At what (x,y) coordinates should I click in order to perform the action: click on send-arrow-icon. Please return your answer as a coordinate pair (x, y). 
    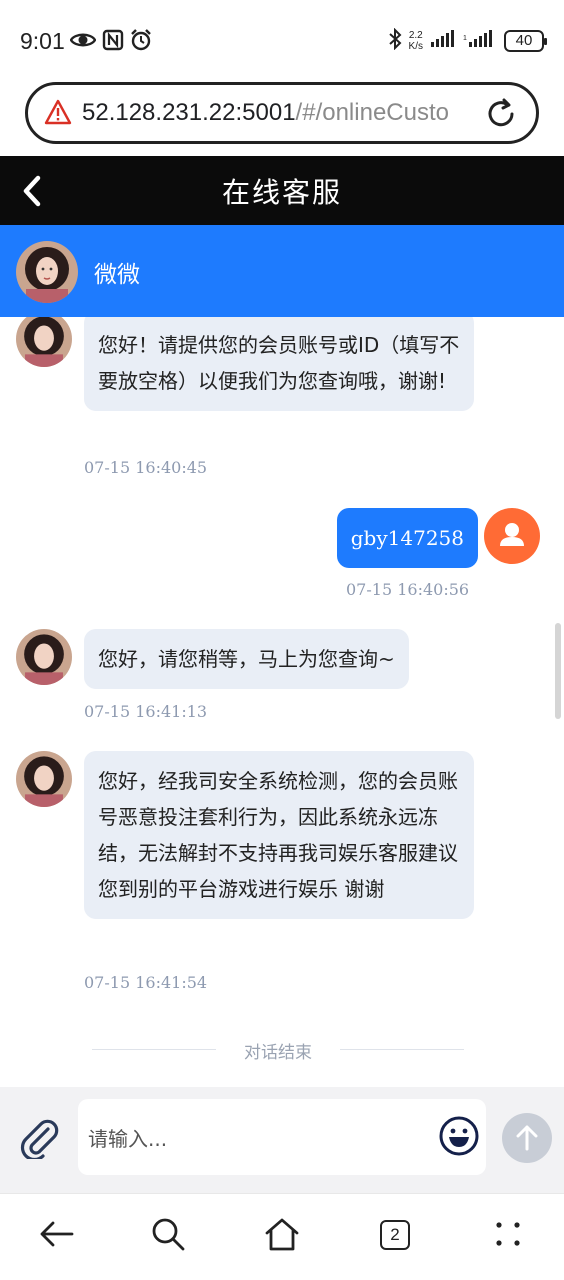
    Looking at the image, I should click on (527, 1138).